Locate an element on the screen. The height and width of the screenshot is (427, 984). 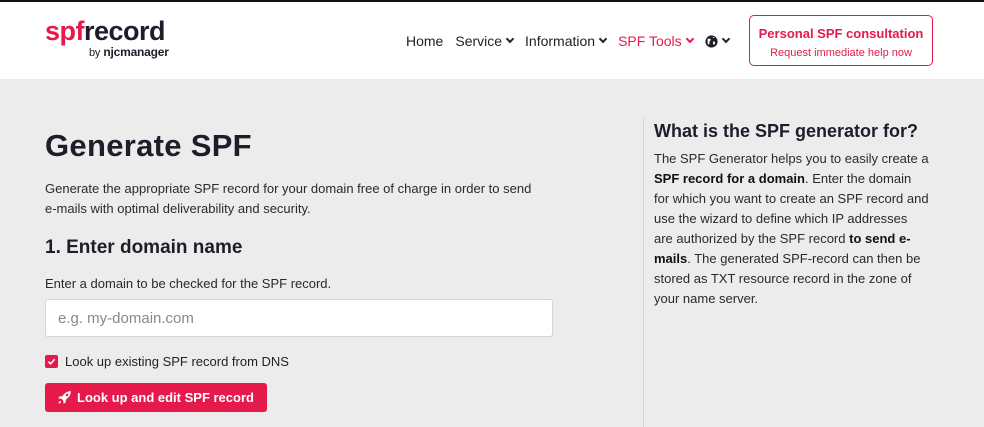
nav-service: Service is located at coordinates (485, 41).